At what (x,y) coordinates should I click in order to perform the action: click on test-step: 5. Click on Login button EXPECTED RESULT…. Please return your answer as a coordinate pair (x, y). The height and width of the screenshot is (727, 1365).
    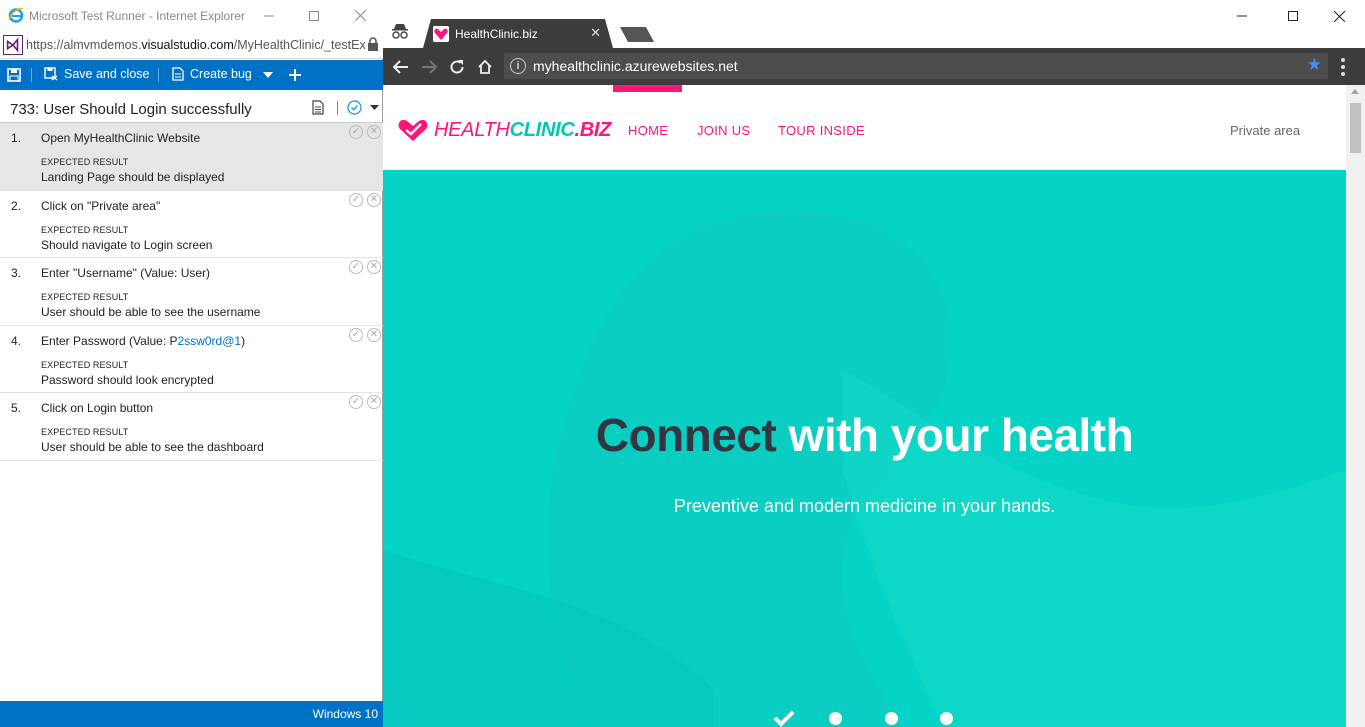
    Looking at the image, I should click on (191, 427).